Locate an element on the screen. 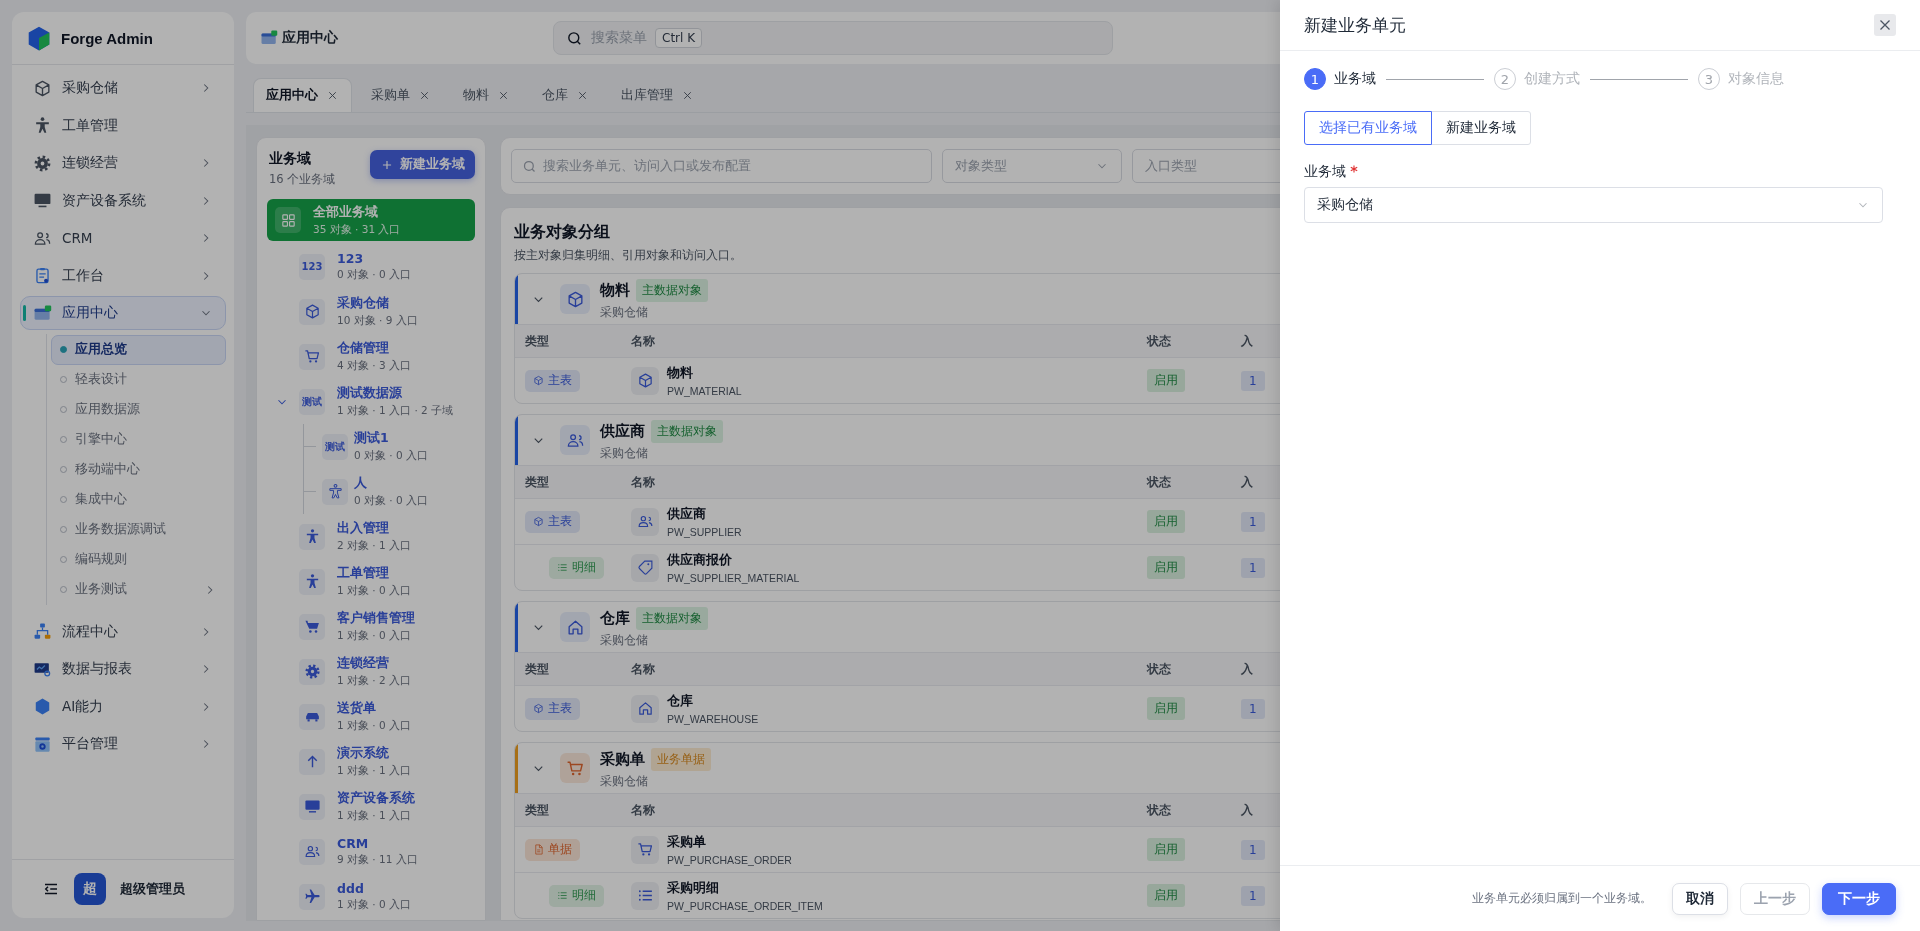 The image size is (1920, 931). domain-item: 送货单 1 对象 · 0 入口 is located at coordinates (371, 716).